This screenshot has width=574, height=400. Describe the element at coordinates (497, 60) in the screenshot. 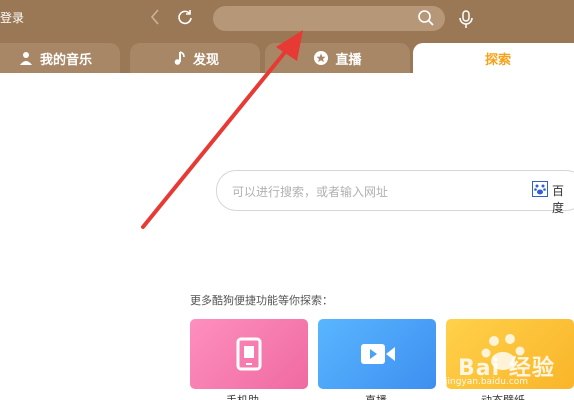

I see `tab-label: 探索` at that location.